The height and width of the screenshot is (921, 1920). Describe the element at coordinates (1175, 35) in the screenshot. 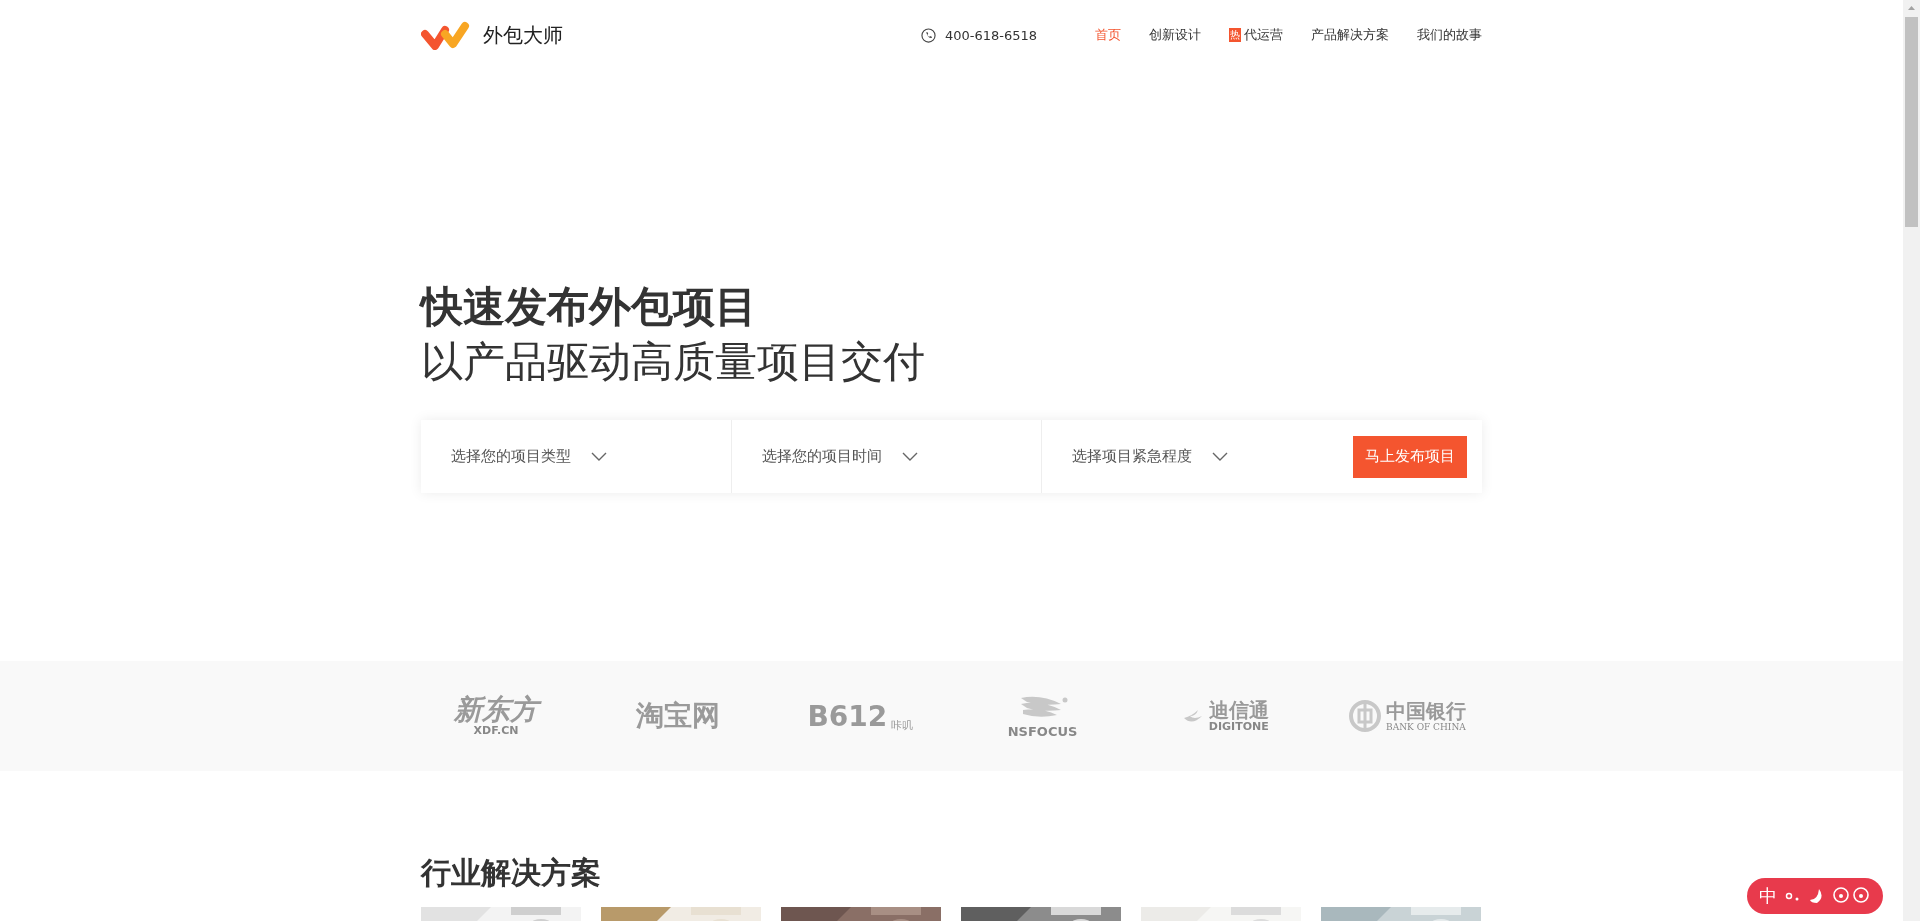

I see `nav-link: 创新设计` at that location.